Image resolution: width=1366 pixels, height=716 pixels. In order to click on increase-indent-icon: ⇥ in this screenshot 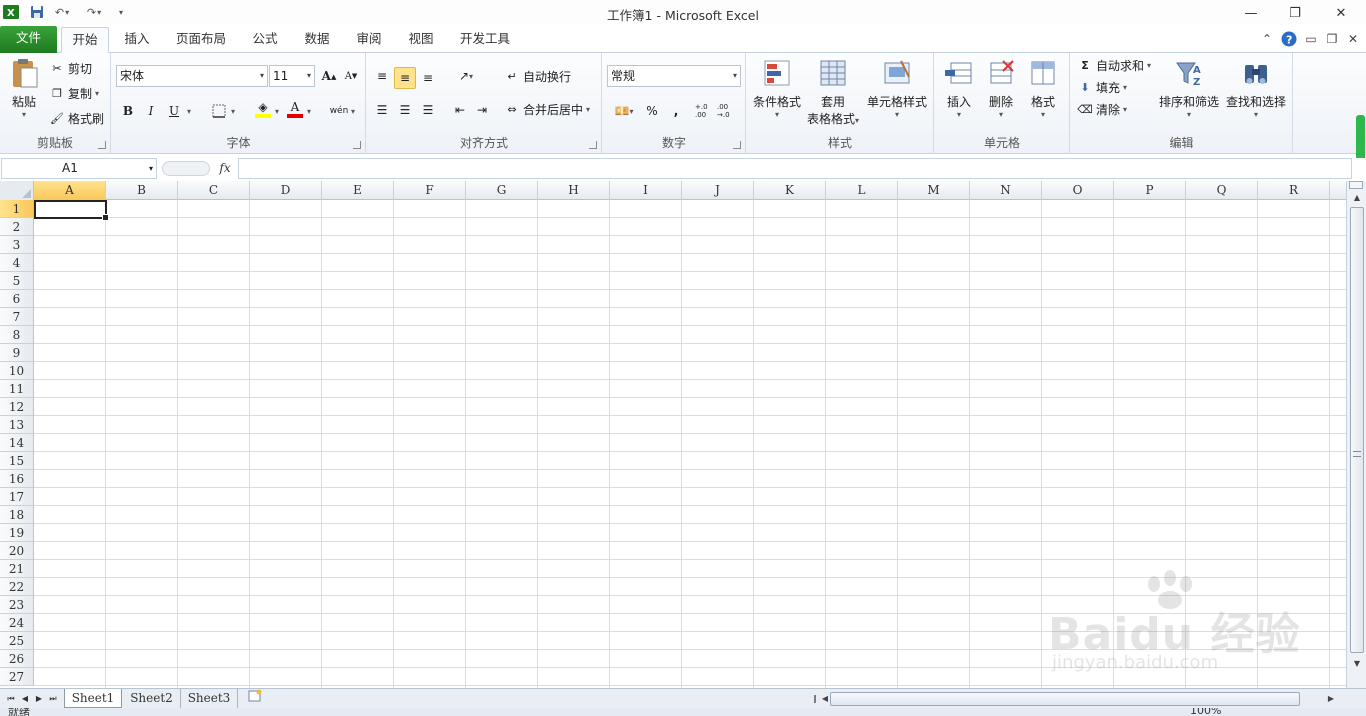, I will do `click(482, 110)`.